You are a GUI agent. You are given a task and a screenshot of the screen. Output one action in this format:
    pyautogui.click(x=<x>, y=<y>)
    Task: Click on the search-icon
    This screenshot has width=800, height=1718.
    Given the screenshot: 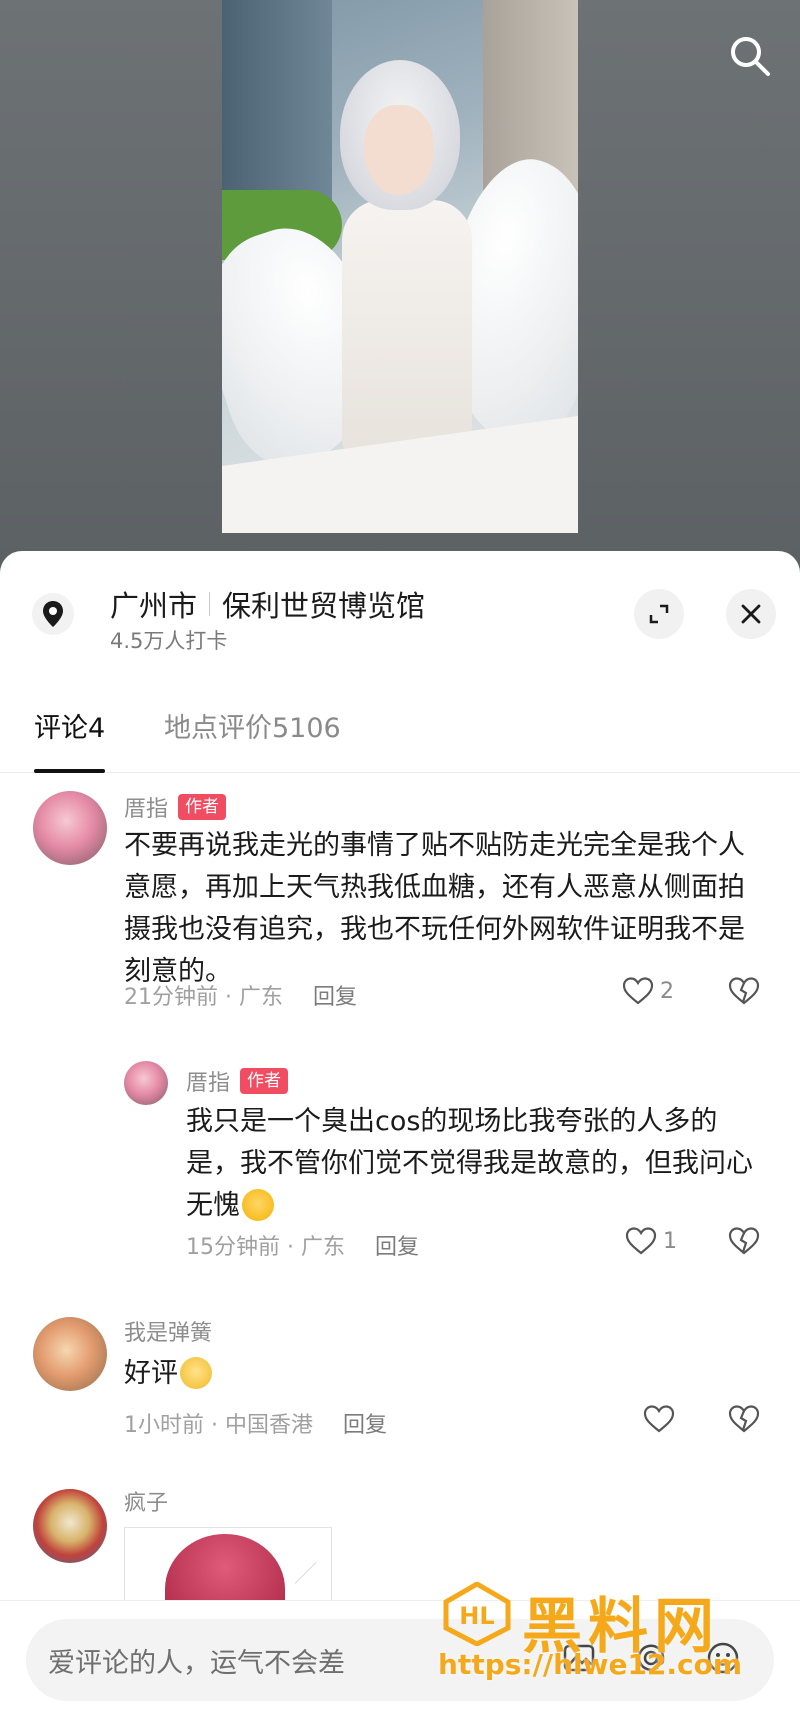 What is the action you would take?
    pyautogui.click(x=750, y=56)
    